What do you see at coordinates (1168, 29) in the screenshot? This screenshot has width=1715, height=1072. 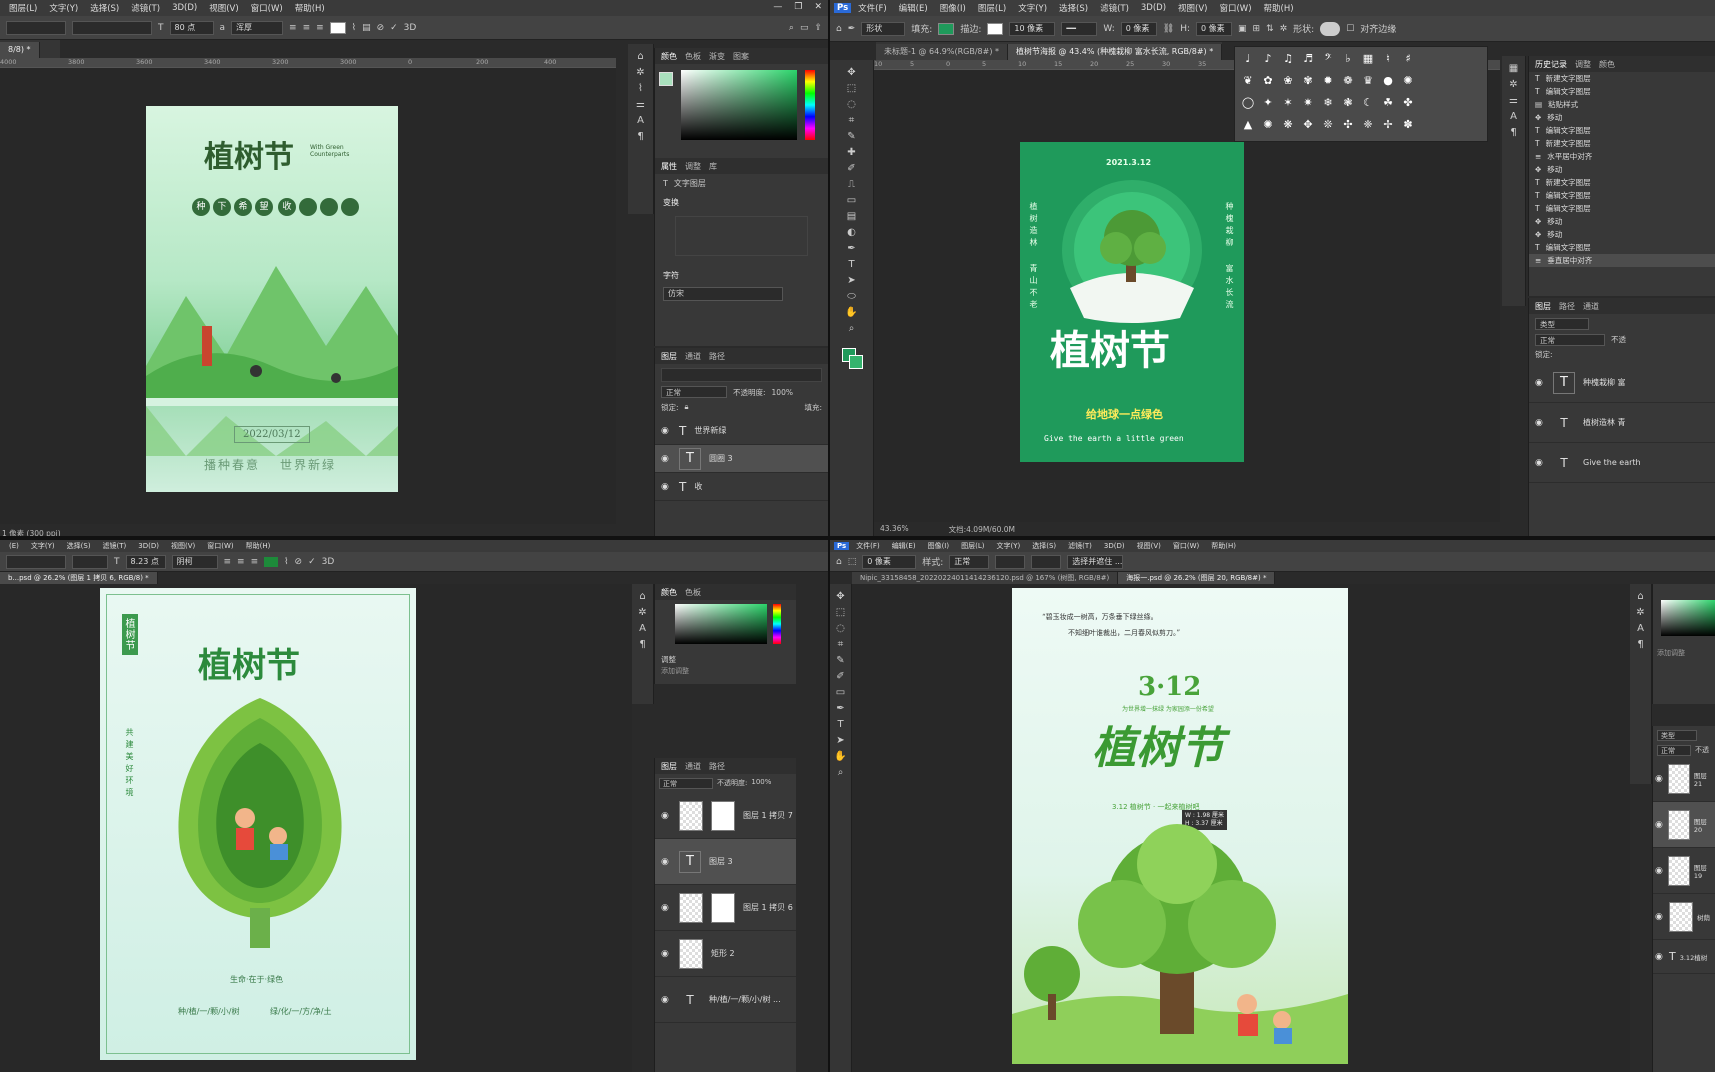 I see `link-icon: ⛓` at bounding box center [1168, 29].